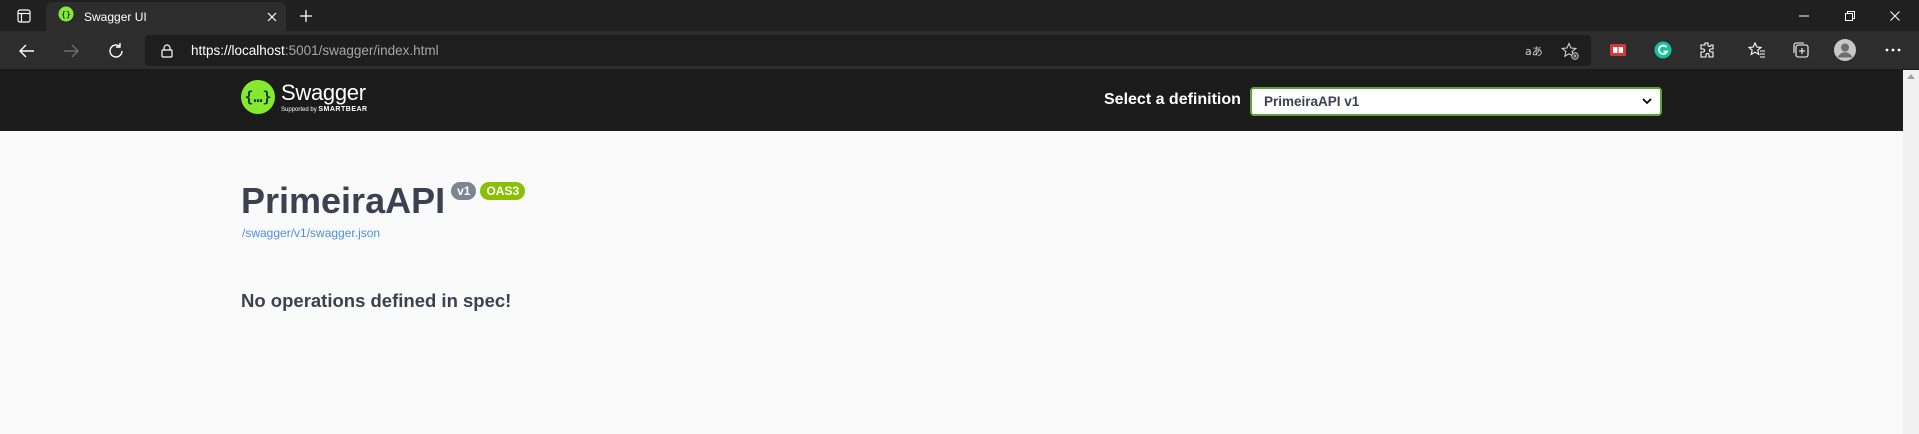 The height and width of the screenshot is (434, 1919). Describe the element at coordinates (343, 109) in the screenshot. I see `logo-brand: SMARTBEAR` at that location.